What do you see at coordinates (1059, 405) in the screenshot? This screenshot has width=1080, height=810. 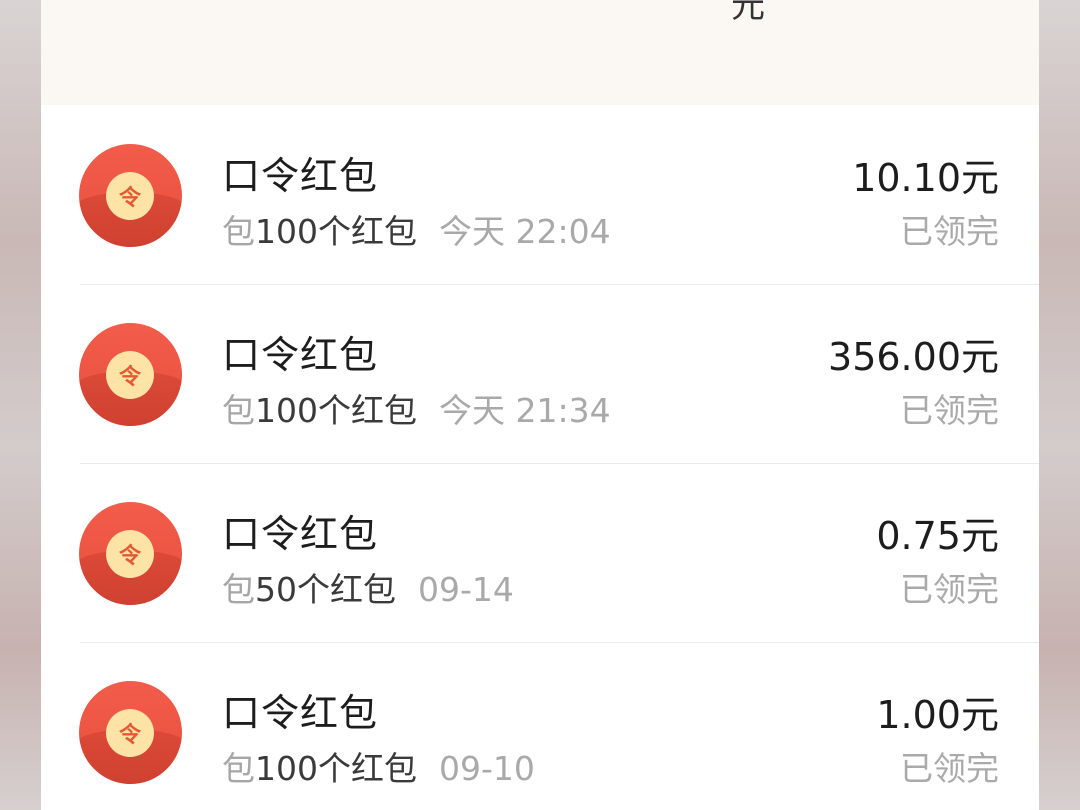 I see `background-right` at bounding box center [1059, 405].